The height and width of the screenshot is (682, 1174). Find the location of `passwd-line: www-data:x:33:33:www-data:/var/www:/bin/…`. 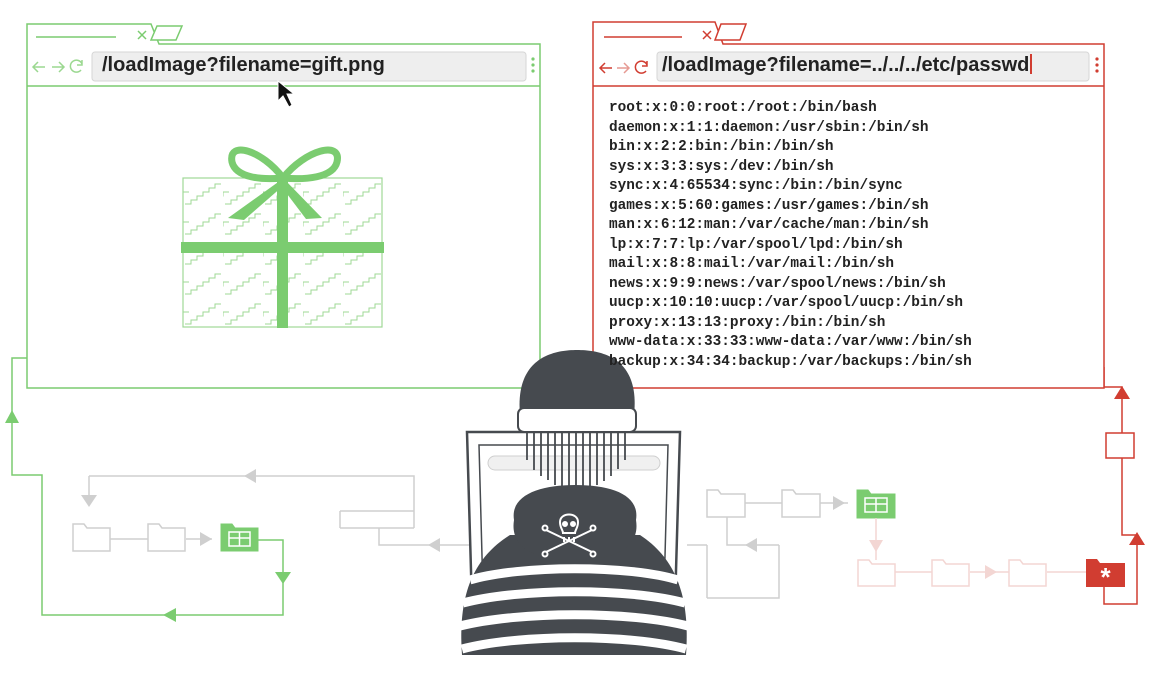

passwd-line: www-data:x:33:33:www-data:/var/www:/bin/… is located at coordinates (790, 342).